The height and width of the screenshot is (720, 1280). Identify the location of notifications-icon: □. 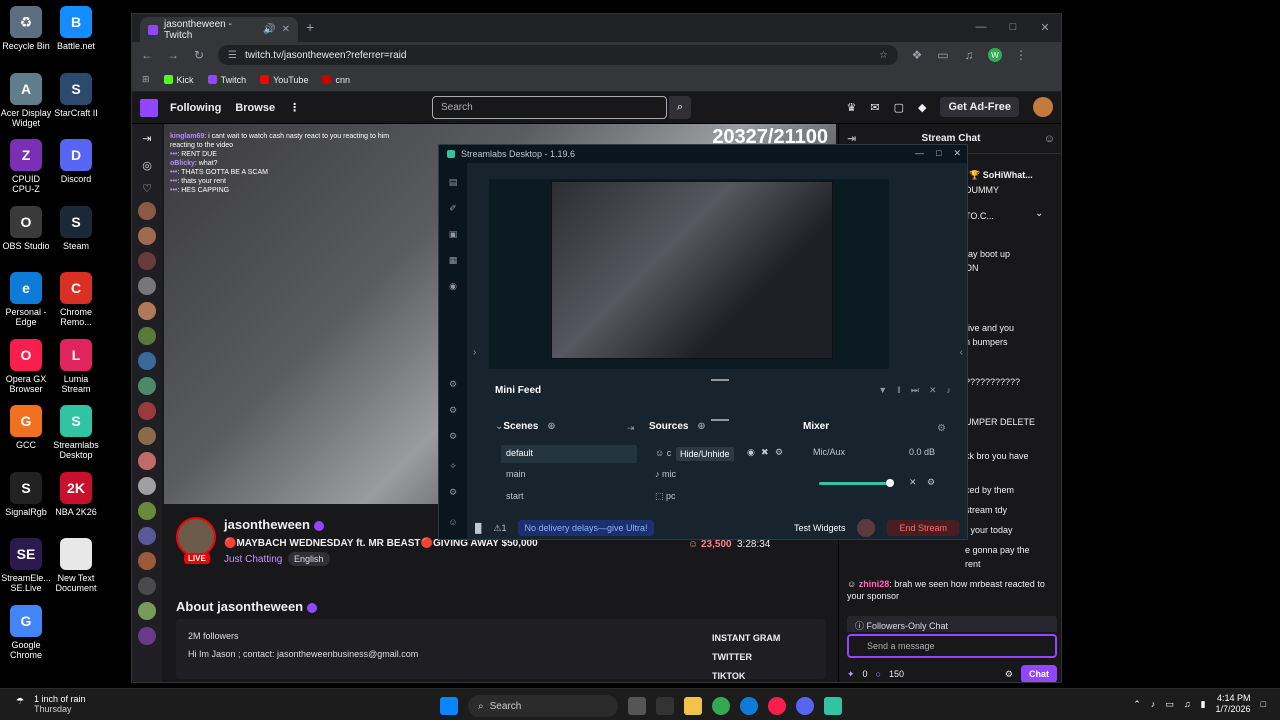
(1263, 704).